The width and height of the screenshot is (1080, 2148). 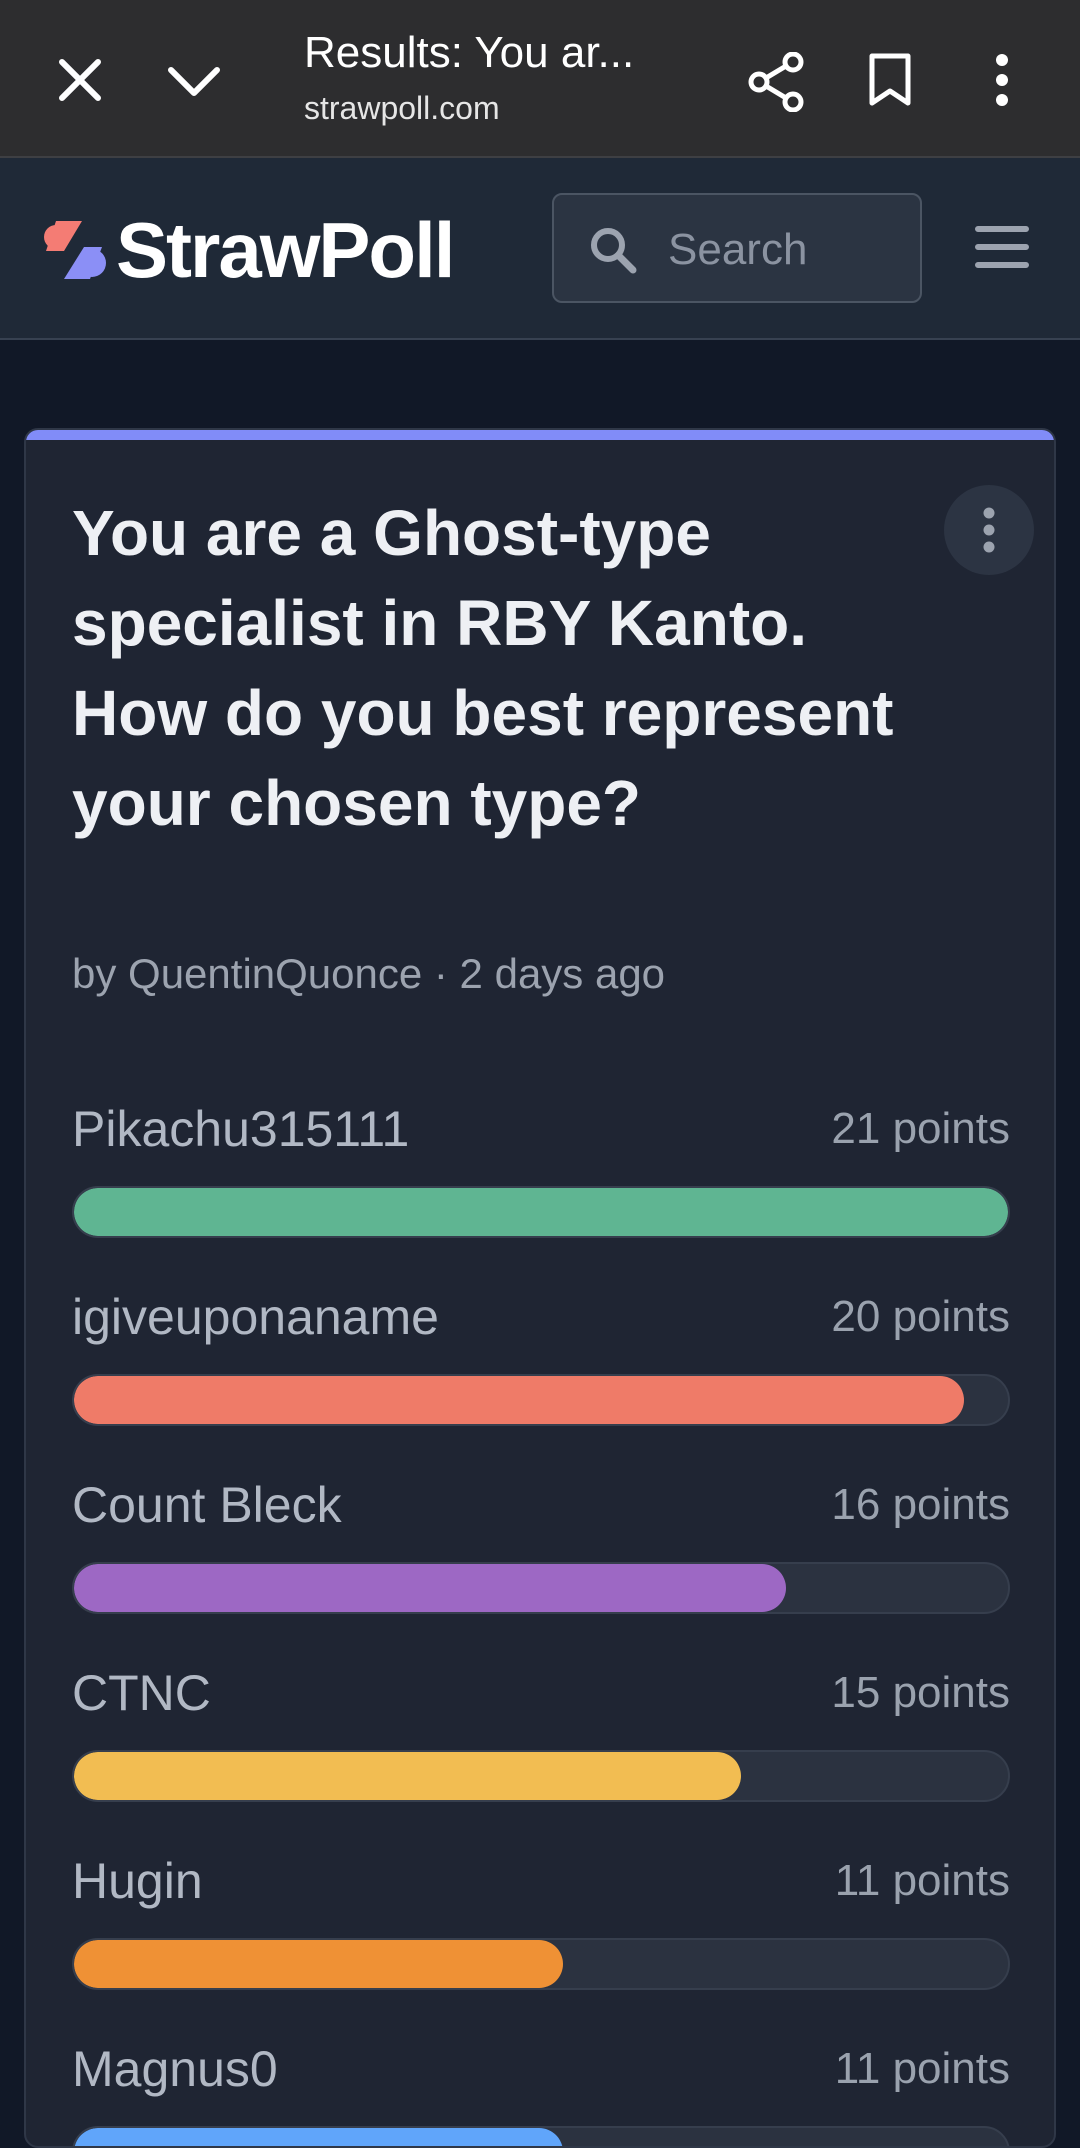 I want to click on card-accent, so click(x=540, y=435).